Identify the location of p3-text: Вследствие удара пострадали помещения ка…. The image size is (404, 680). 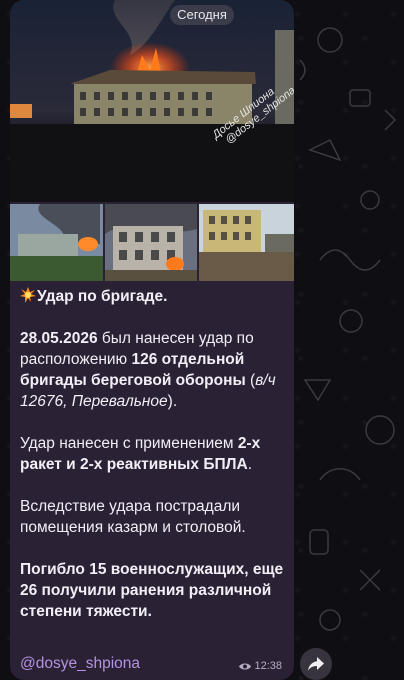
(133, 517).